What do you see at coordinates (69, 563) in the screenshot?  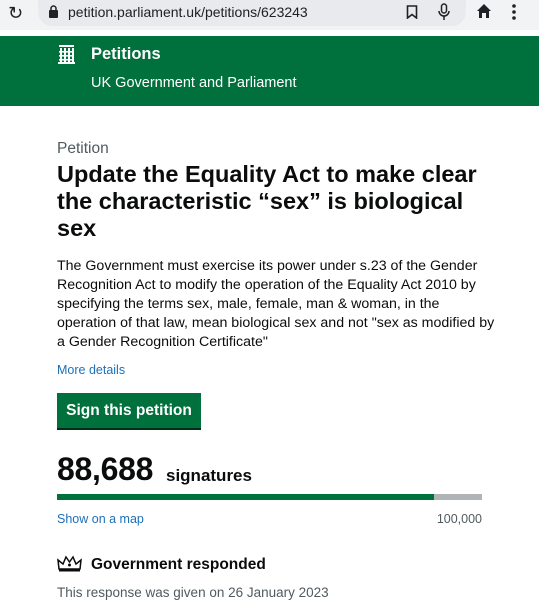 I see `crown-icon` at bounding box center [69, 563].